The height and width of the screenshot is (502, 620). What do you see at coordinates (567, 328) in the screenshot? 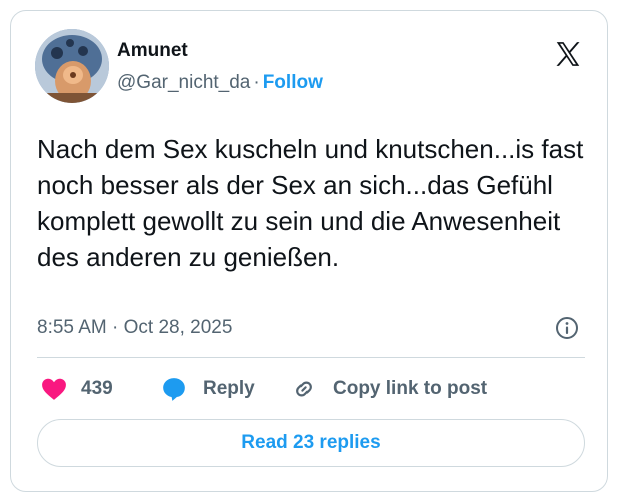
I see `info-icon` at bounding box center [567, 328].